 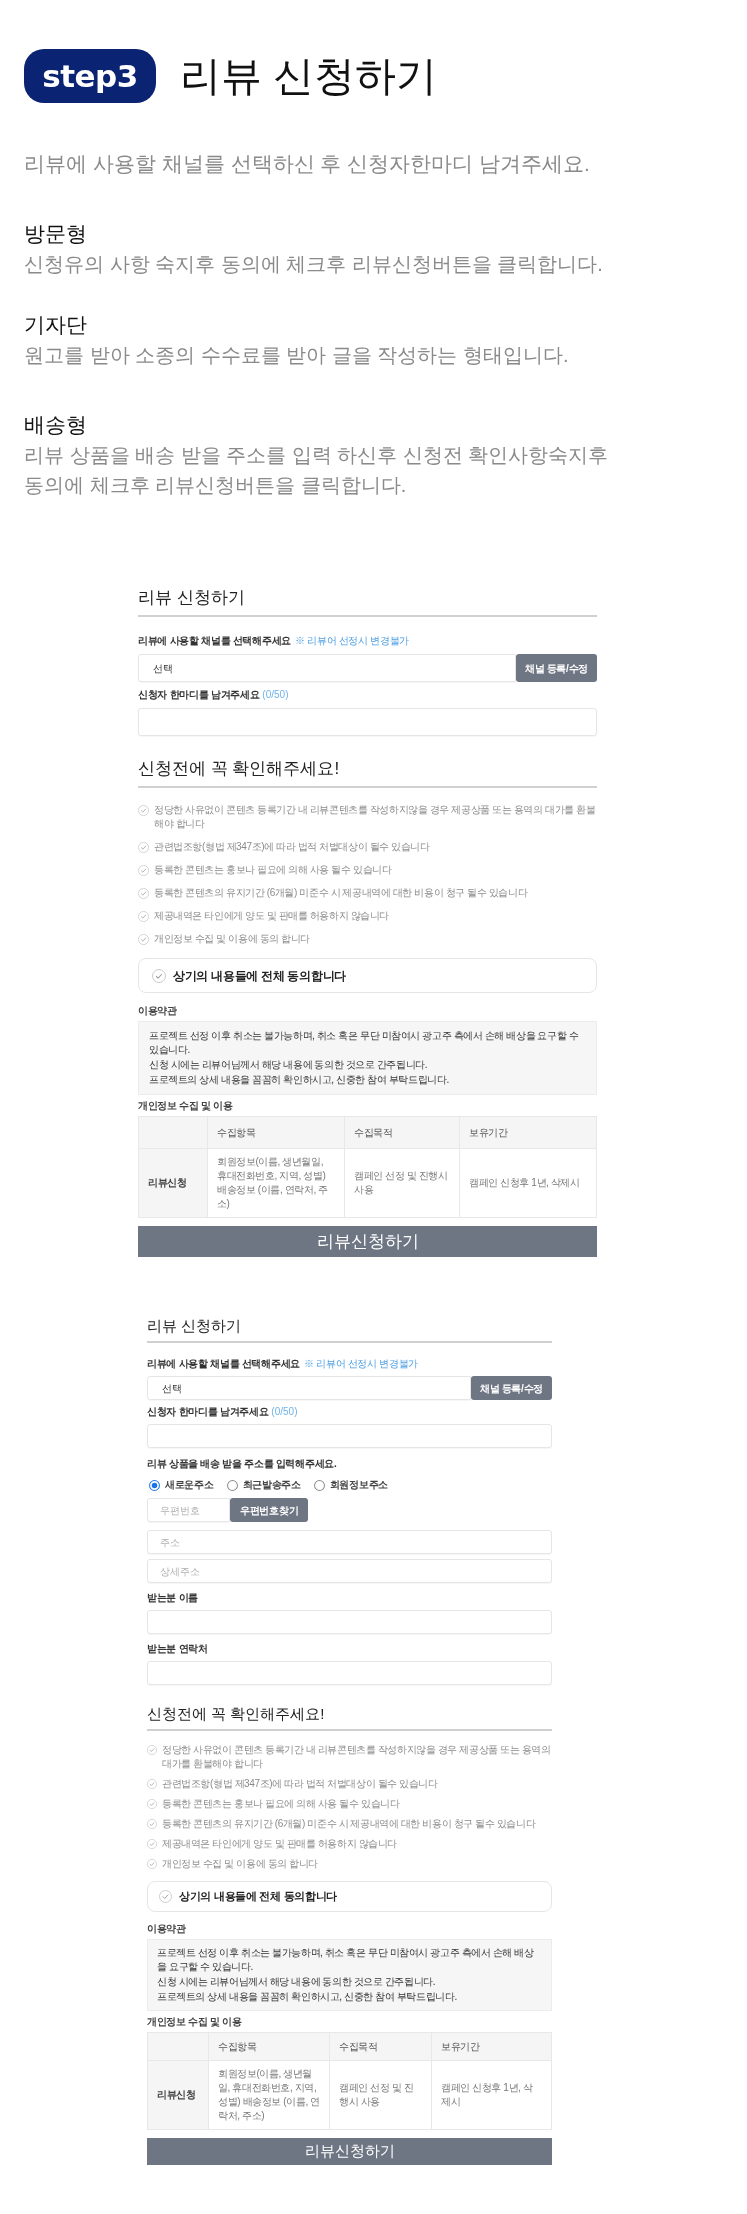 What do you see at coordinates (350, 1485) in the screenshot?
I see `radio-option: 회원정보주소` at bounding box center [350, 1485].